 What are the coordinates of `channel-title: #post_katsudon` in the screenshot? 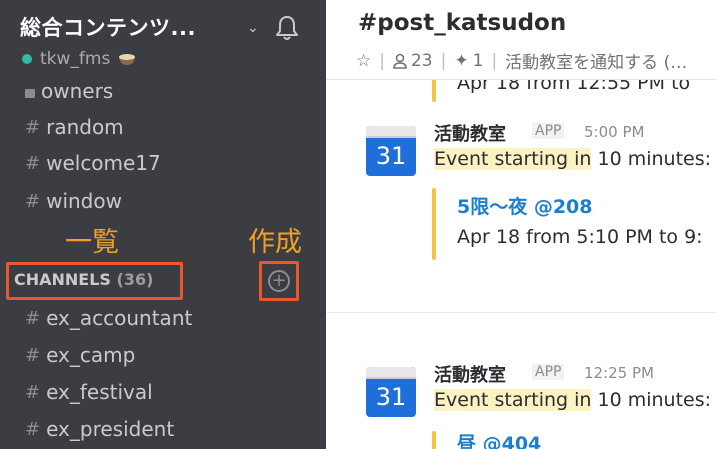 It's located at (462, 23).